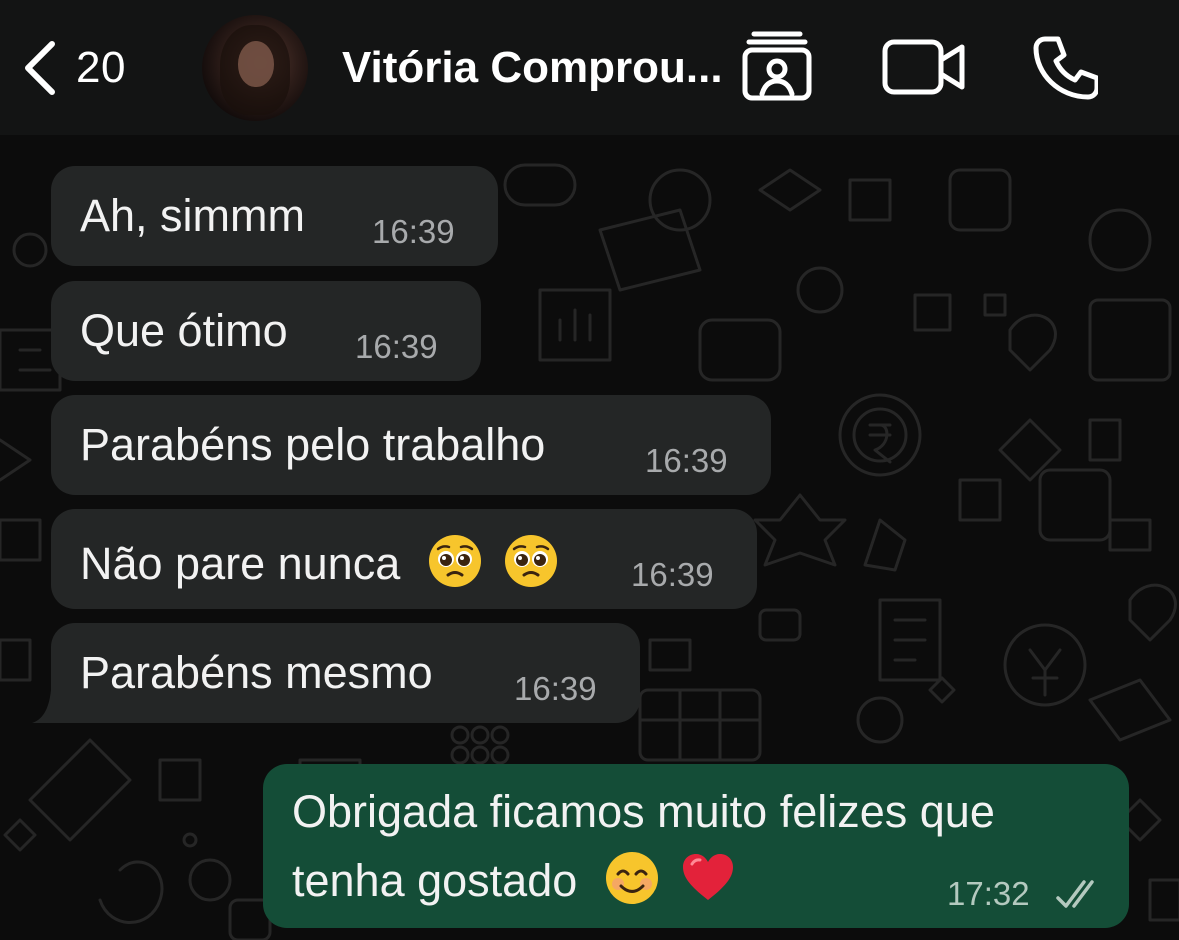  I want to click on incoming-message: Que ótimo 16:39, so click(266, 331).